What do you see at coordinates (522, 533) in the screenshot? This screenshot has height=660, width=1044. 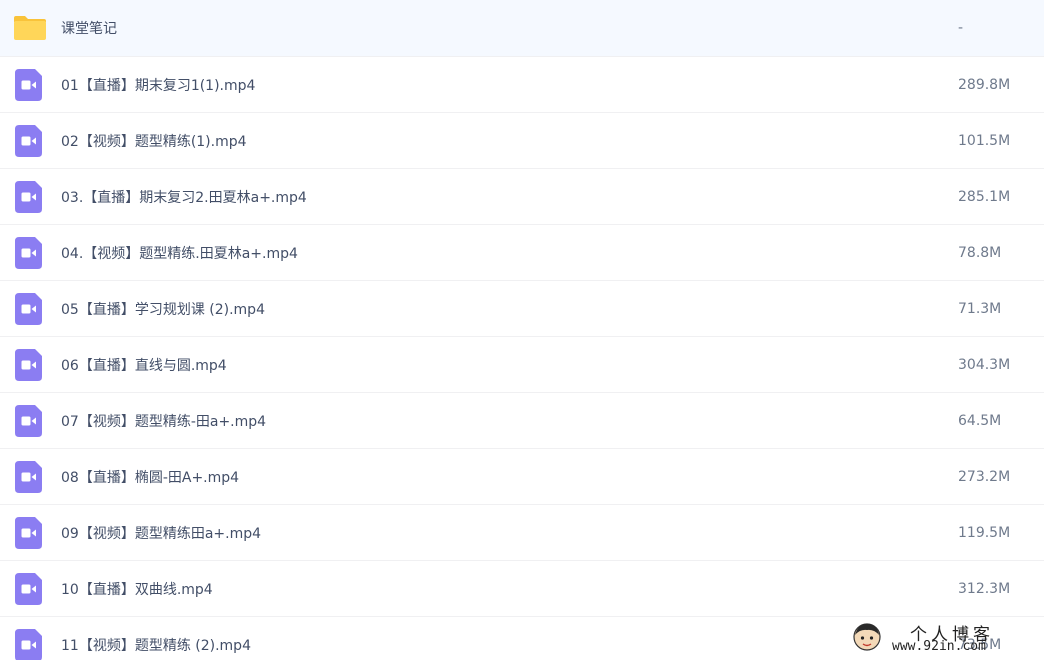 I see `file-row: 09【视频】题型精练田a+.mp4 119.5M` at bounding box center [522, 533].